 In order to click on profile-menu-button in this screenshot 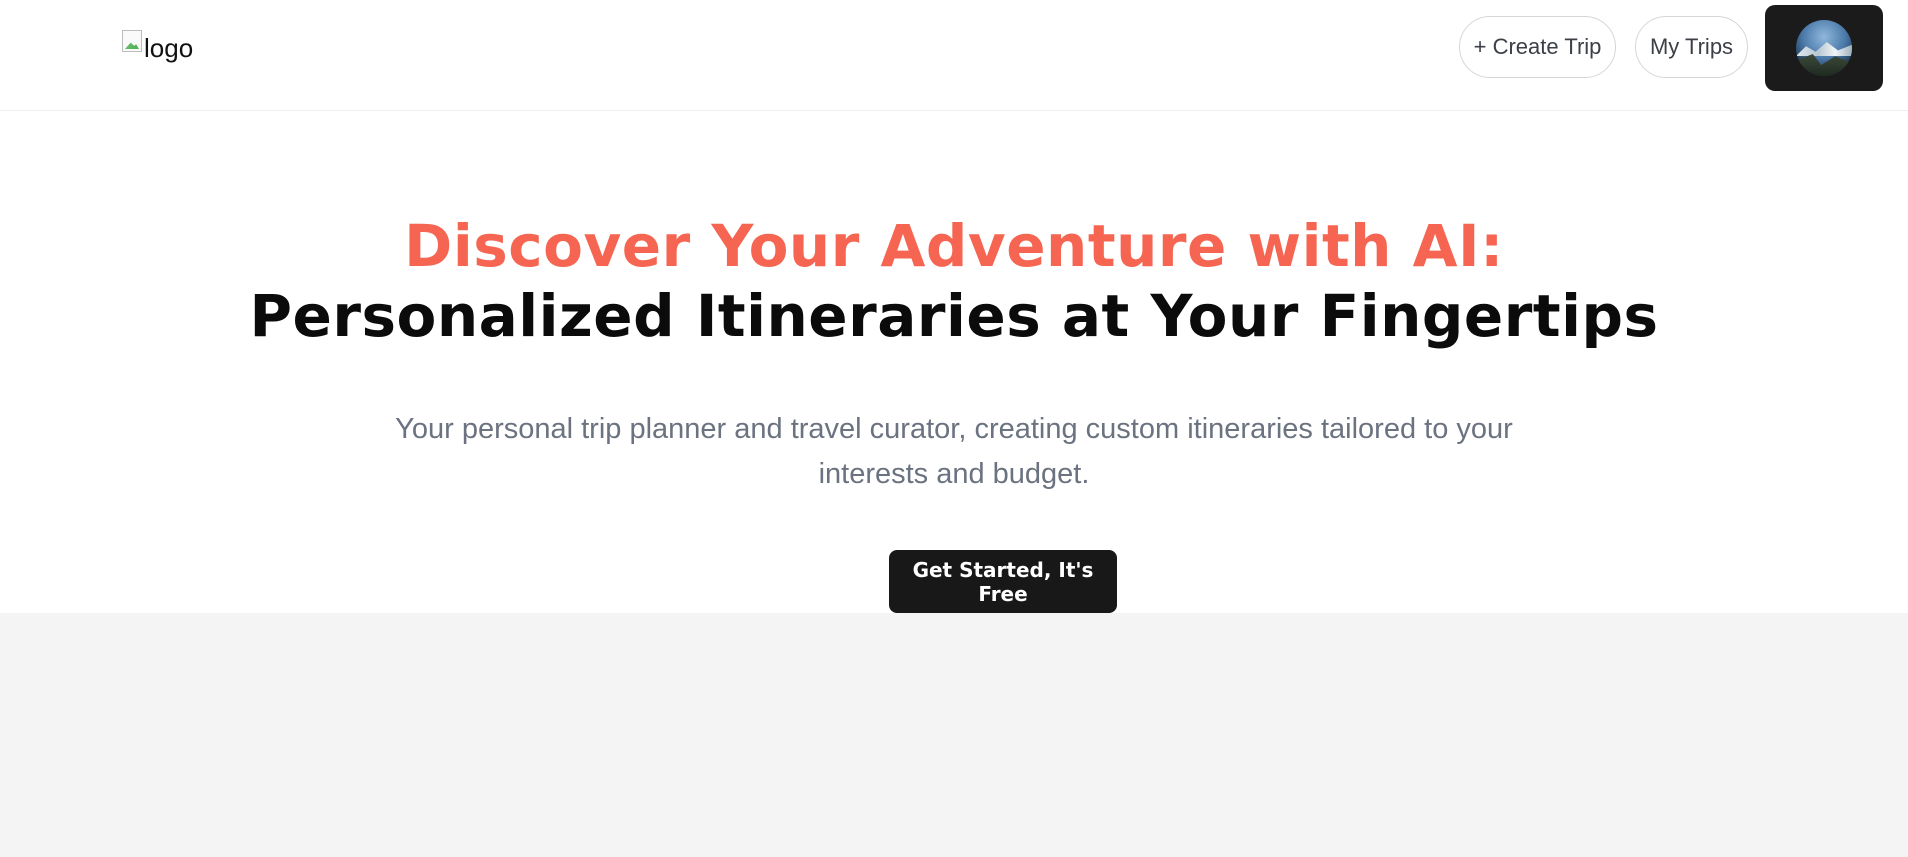, I will do `click(1824, 48)`.